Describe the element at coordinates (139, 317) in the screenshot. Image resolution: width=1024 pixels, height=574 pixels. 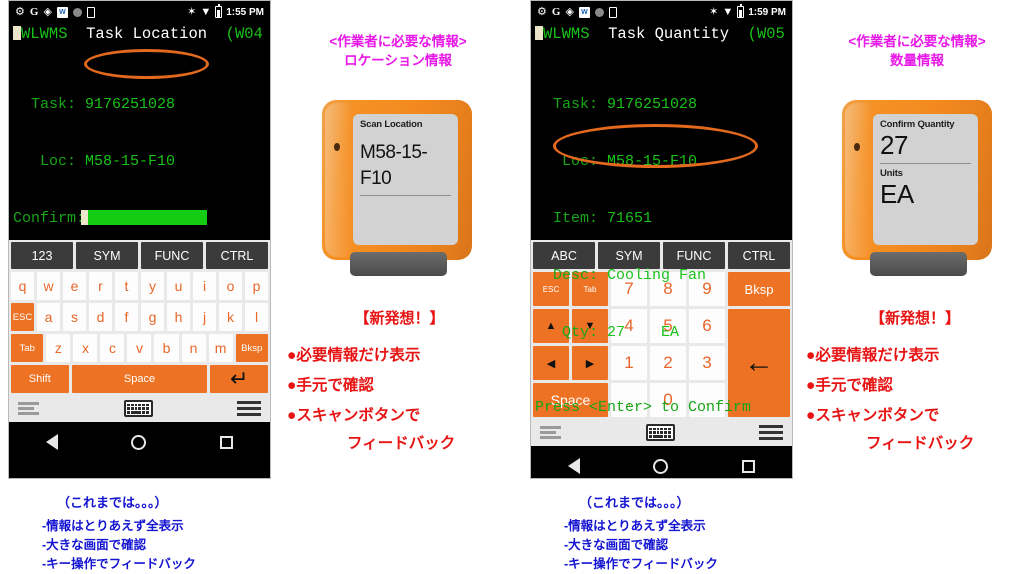
I see `keyboard-row-2: ESC a s d f g h j k l` at that location.